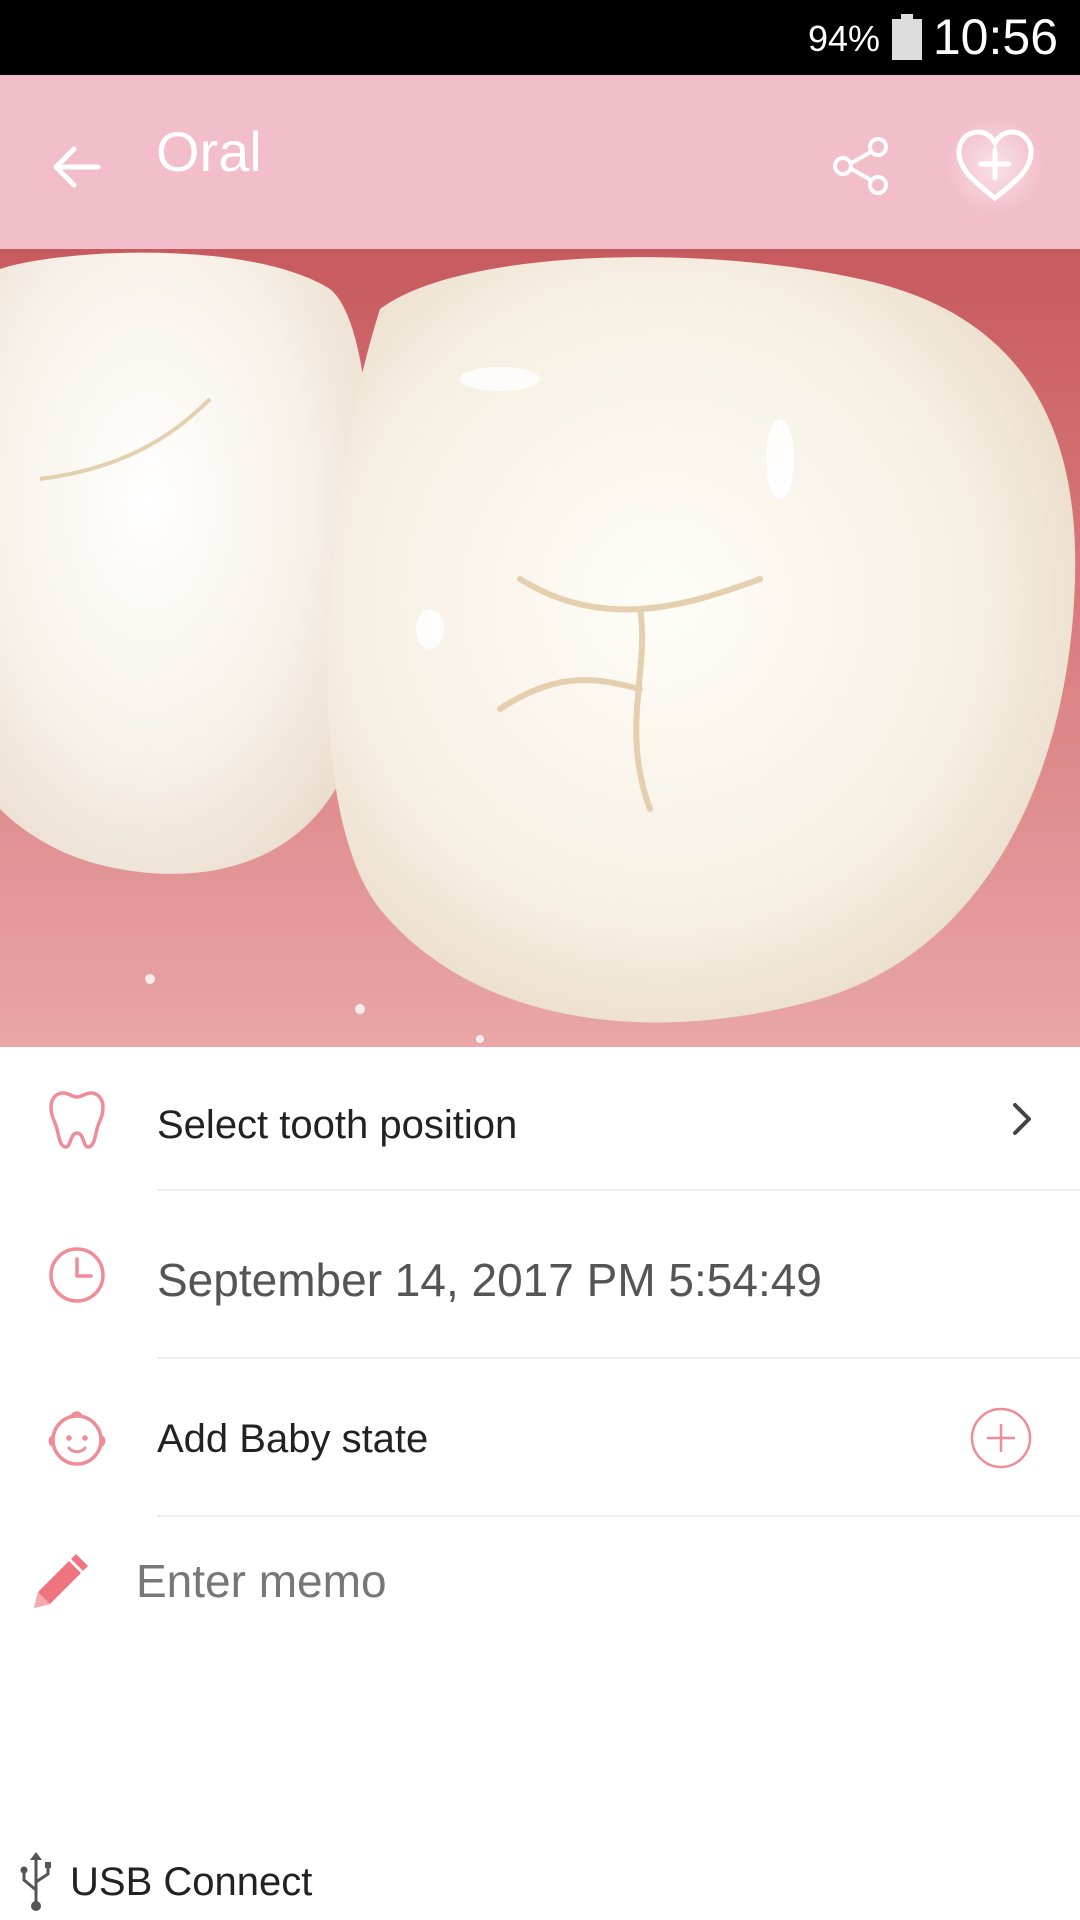 Image resolution: width=1080 pixels, height=1920 pixels. Describe the element at coordinates (540, 37) in the screenshot. I see `status-bar: 94% 10:56` at that location.